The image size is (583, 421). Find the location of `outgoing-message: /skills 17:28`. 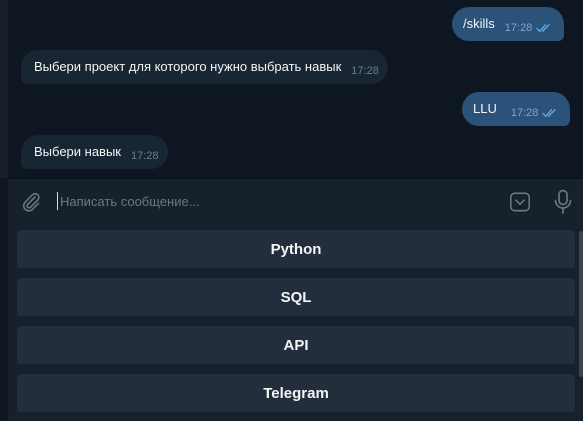

outgoing-message: /skills 17:28 is located at coordinates (508, 24).